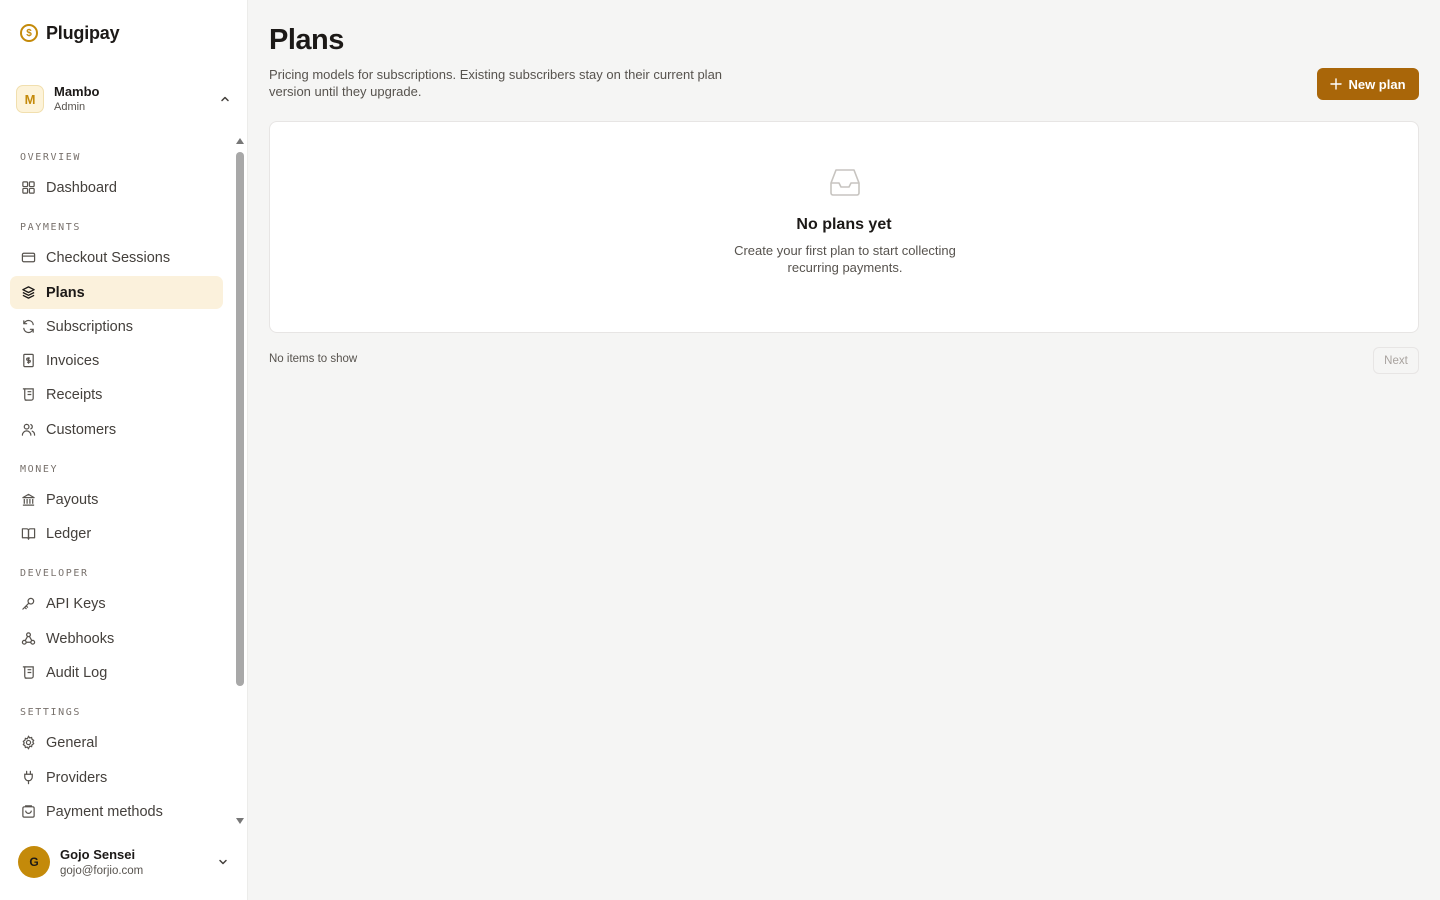 The width and height of the screenshot is (1440, 900). Describe the element at coordinates (28, 326) in the screenshot. I see `refresh-icon` at that location.